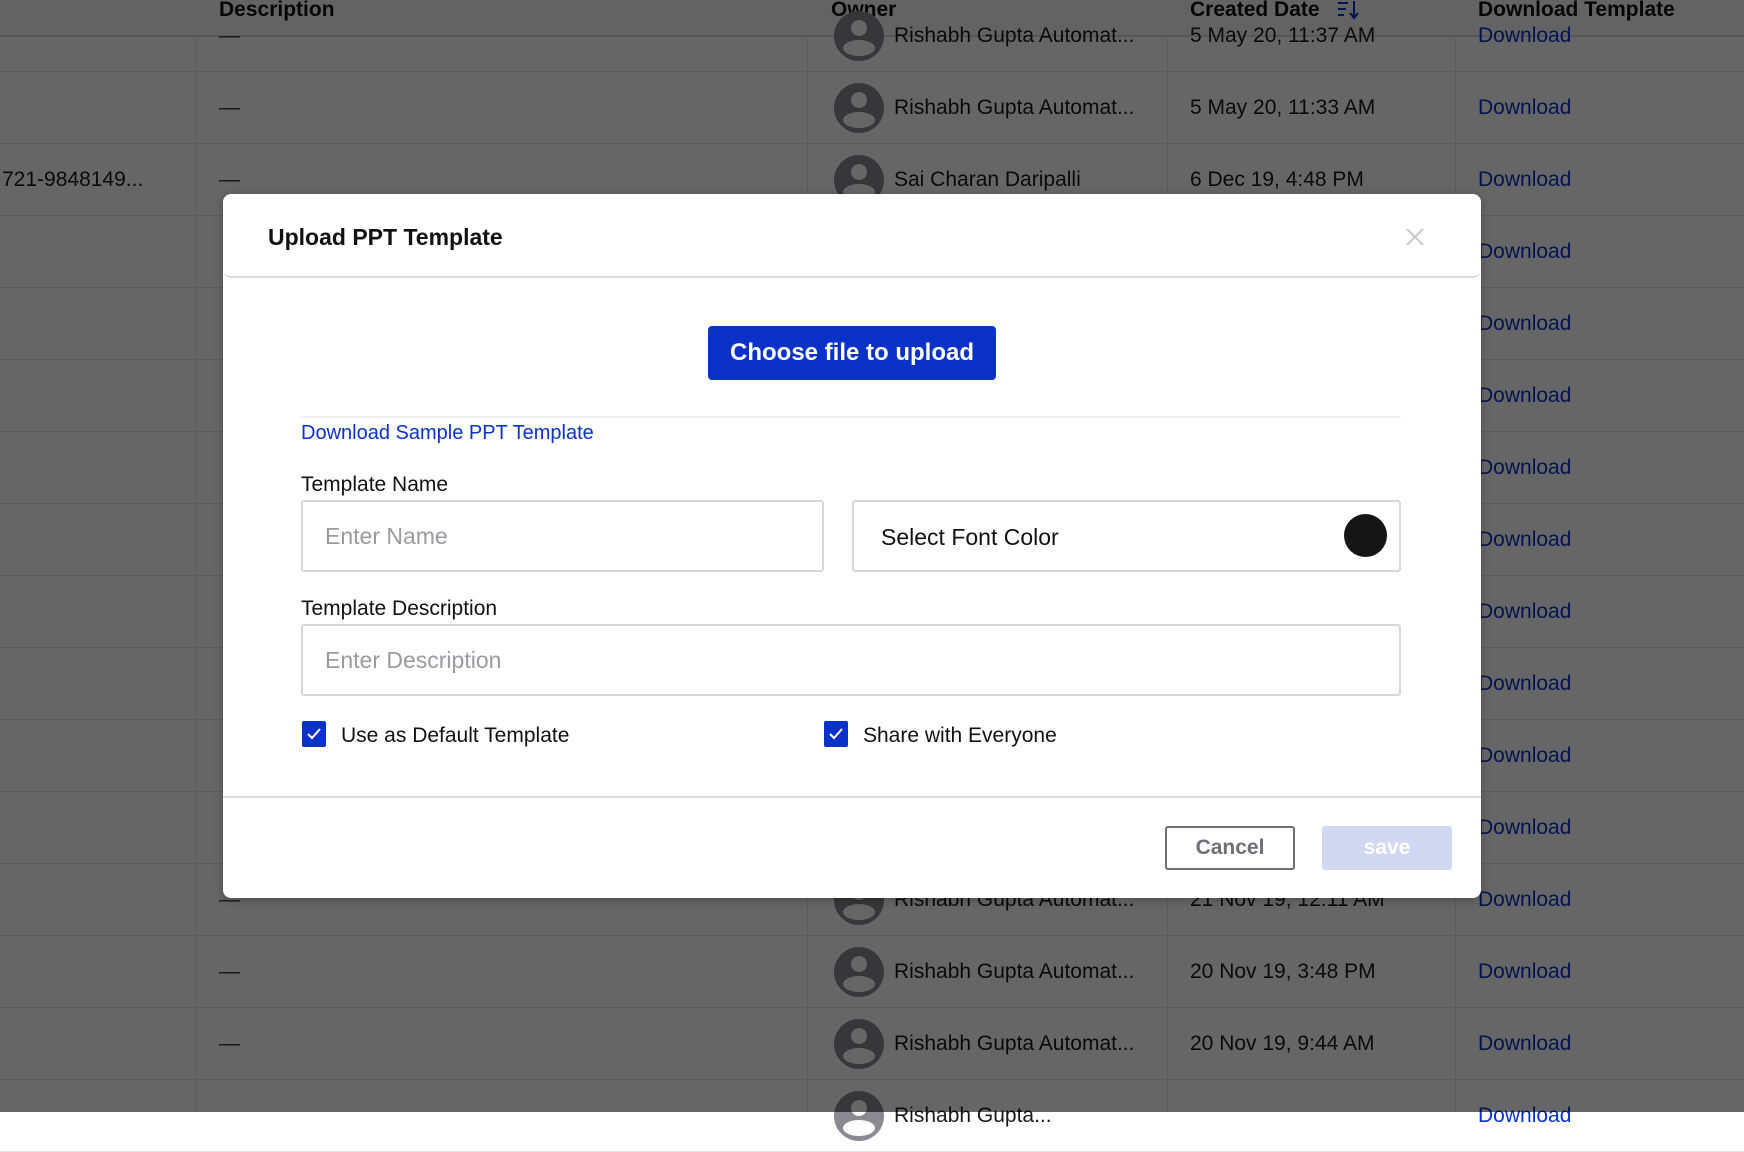 The image size is (1744, 1152). Describe the element at coordinates (960, 735) in the screenshot. I see `share-everyone-label: Share with Everyone` at that location.